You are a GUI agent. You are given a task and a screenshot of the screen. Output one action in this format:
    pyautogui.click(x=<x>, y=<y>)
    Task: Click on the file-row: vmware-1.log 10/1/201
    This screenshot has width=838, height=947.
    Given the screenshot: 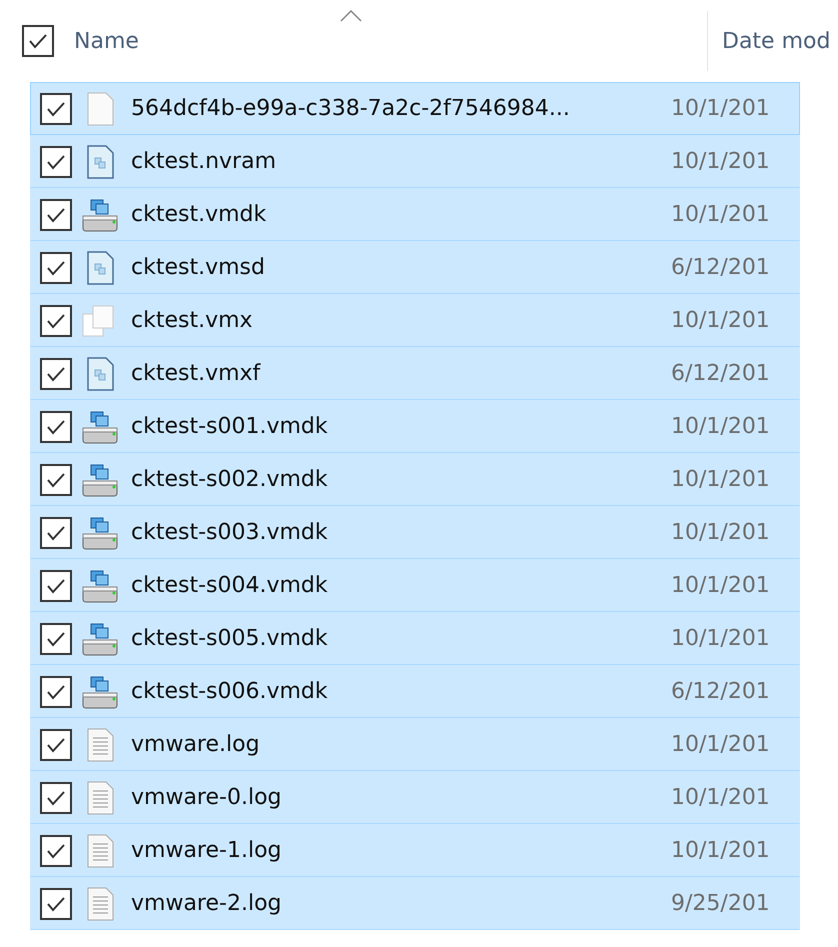 What is the action you would take?
    pyautogui.click(x=415, y=850)
    